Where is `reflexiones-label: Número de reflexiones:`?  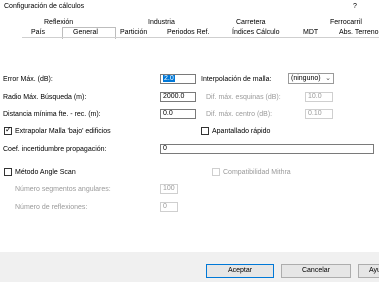 reflexiones-label: Número de reflexiones: is located at coordinates (51, 207).